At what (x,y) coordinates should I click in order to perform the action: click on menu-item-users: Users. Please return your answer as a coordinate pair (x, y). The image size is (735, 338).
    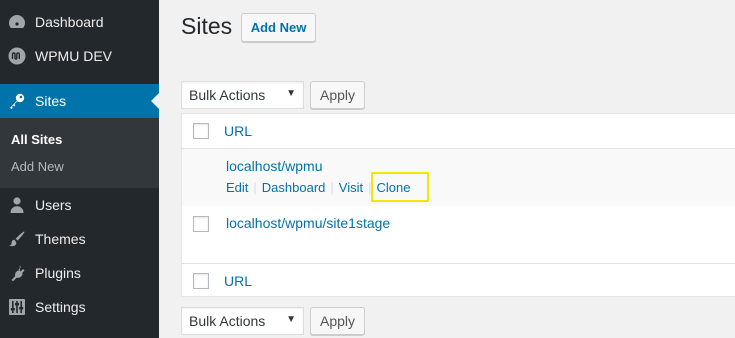
    Looking at the image, I should click on (79, 205).